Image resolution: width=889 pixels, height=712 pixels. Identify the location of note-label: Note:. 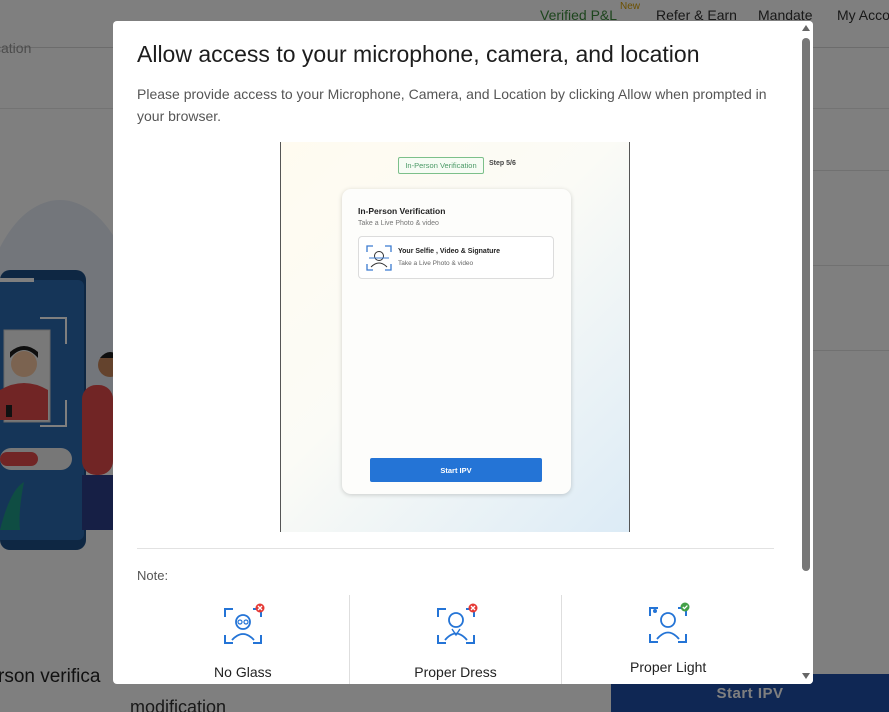
(153, 575).